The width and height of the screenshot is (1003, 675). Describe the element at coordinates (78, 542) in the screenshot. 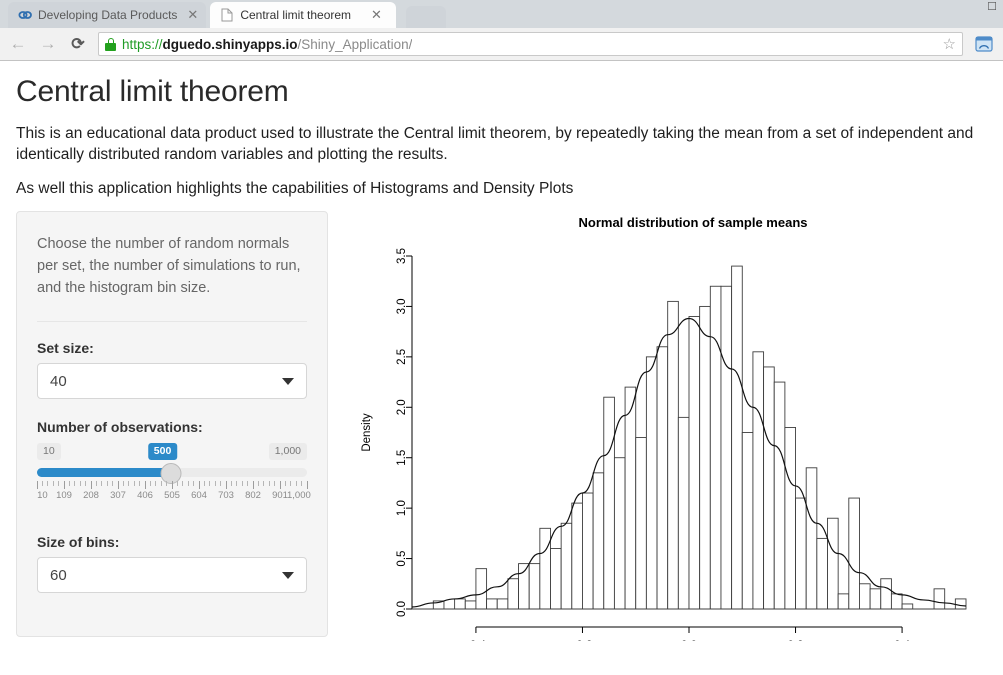

I see `bins-label: Size of bins:` at that location.